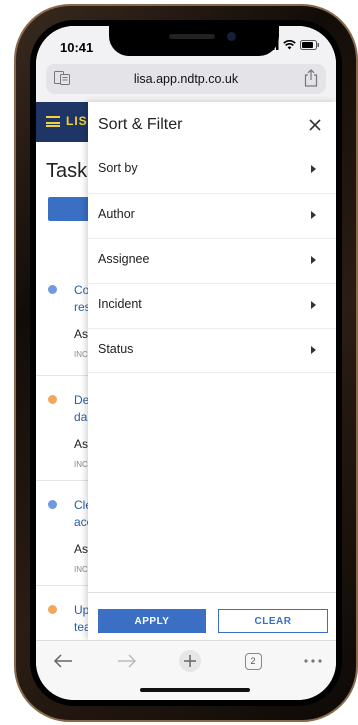 The height and width of the screenshot is (725, 358). What do you see at coordinates (212, 616) in the screenshot?
I see `drawer-footer: APPLY CLEAR` at bounding box center [212, 616].